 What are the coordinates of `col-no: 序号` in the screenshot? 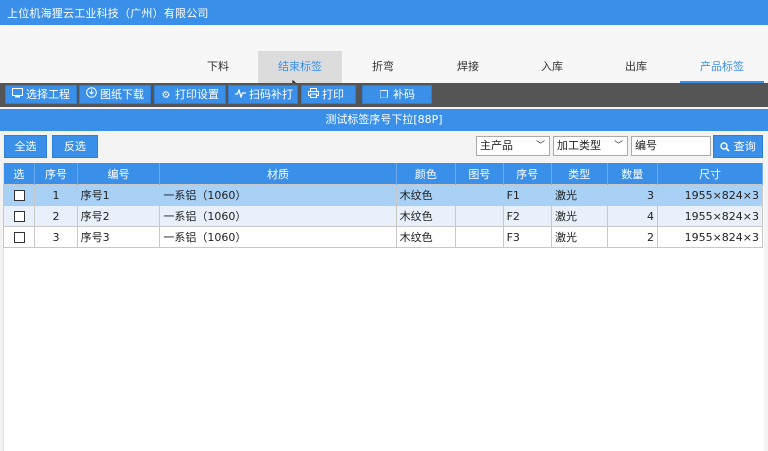 It's located at (528, 174).